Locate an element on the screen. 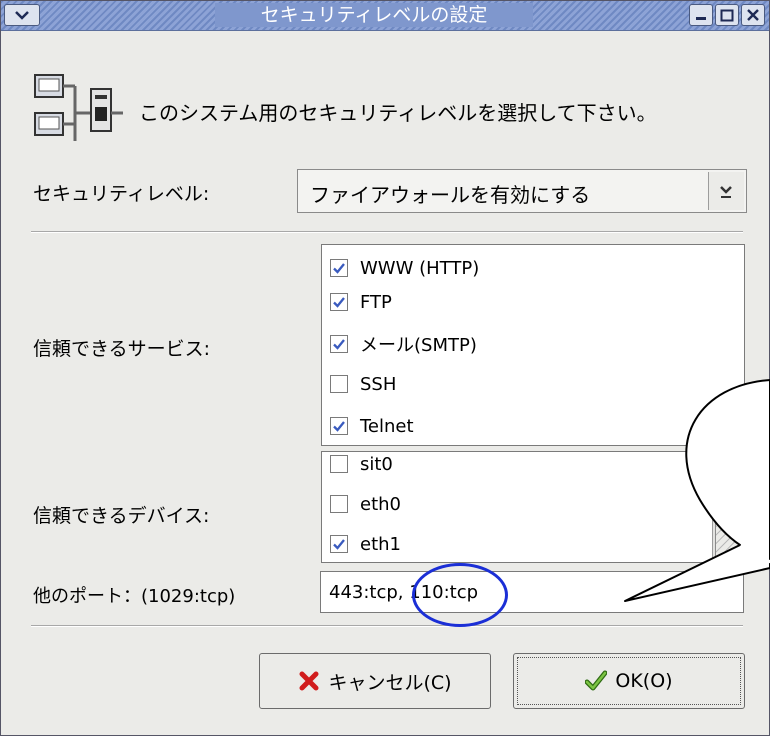 The image size is (770, 736). window-title: セキュリティレベルの設定 is located at coordinates (374, 15).